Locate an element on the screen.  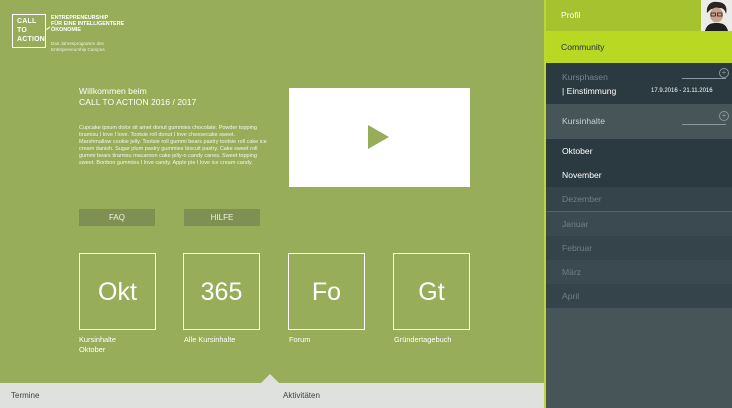
tile-kursinhalte-oktober: Okt is located at coordinates (117, 291).